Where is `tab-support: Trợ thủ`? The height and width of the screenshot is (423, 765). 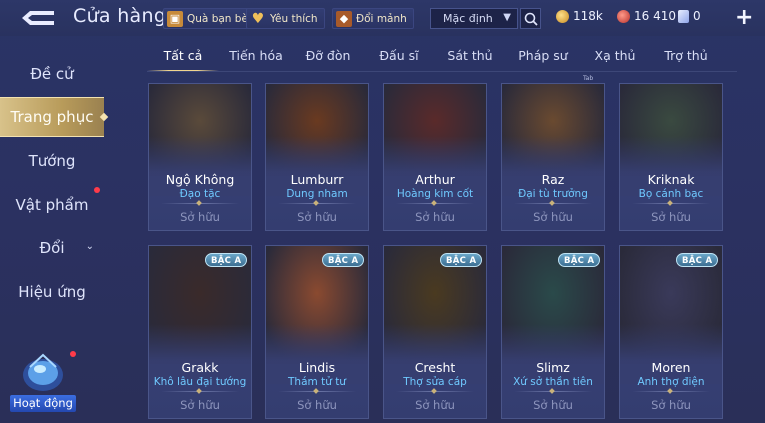 tab-support: Trợ thủ is located at coordinates (686, 58).